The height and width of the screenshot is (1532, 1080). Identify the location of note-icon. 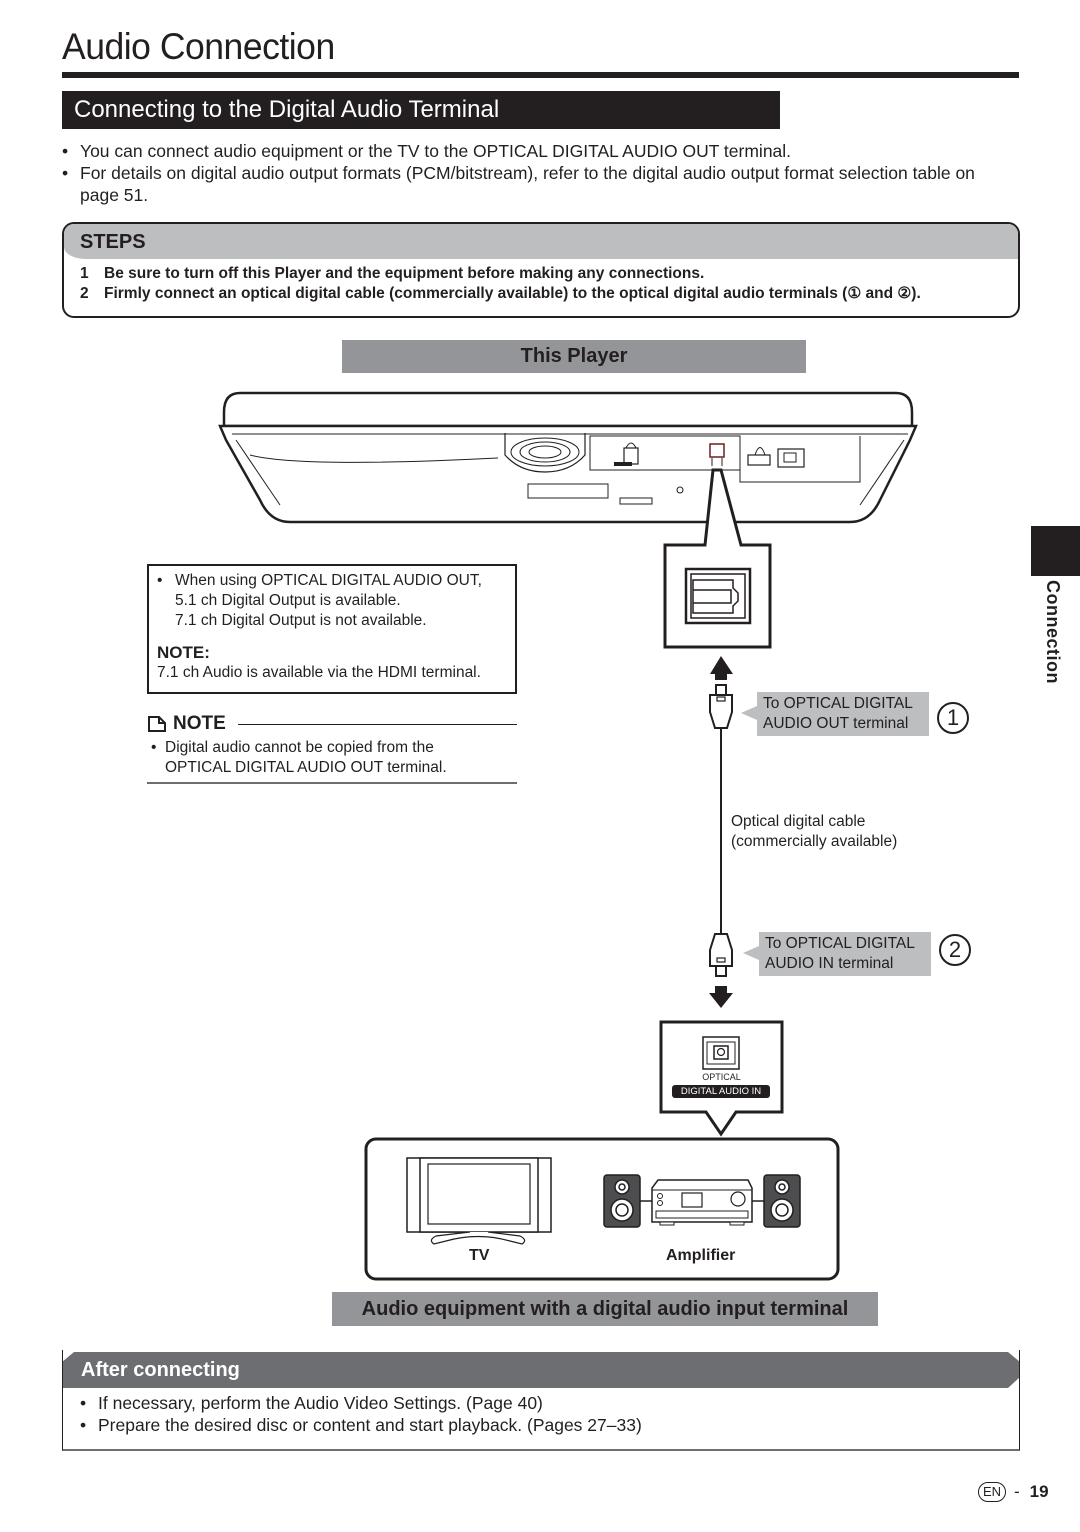
(157, 724).